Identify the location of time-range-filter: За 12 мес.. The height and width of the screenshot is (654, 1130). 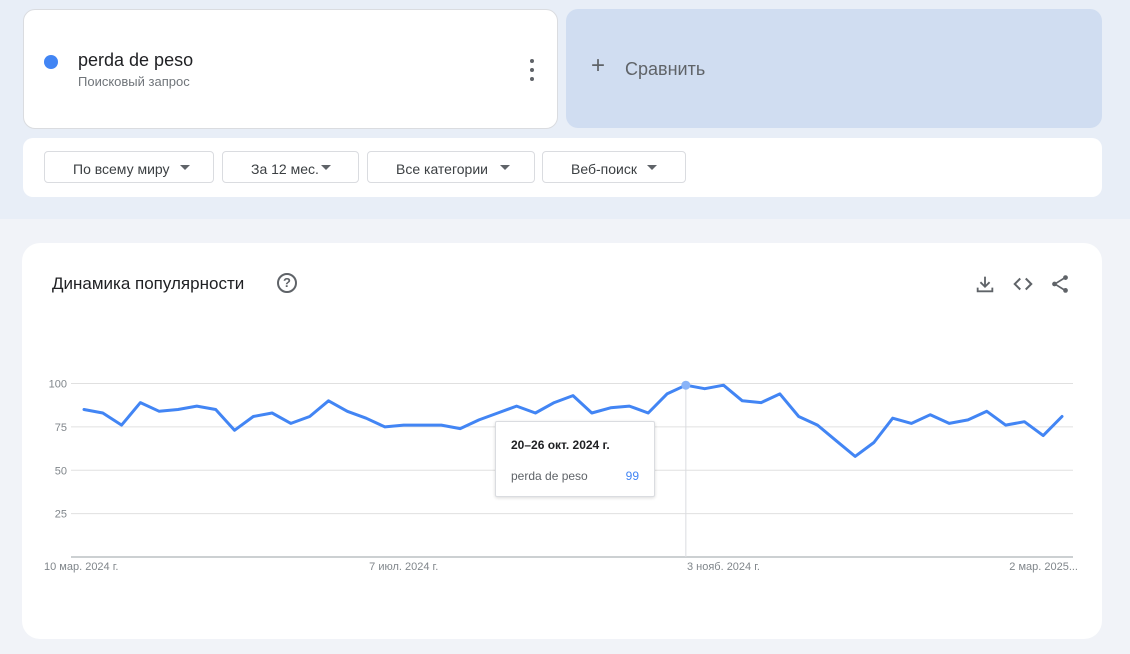
(290, 167).